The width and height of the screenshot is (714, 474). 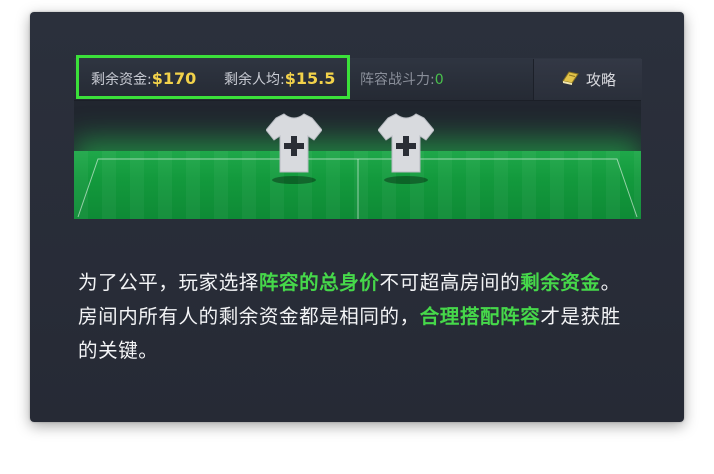 I want to click on lineup-power: 阵容战斗力:0, so click(x=402, y=79).